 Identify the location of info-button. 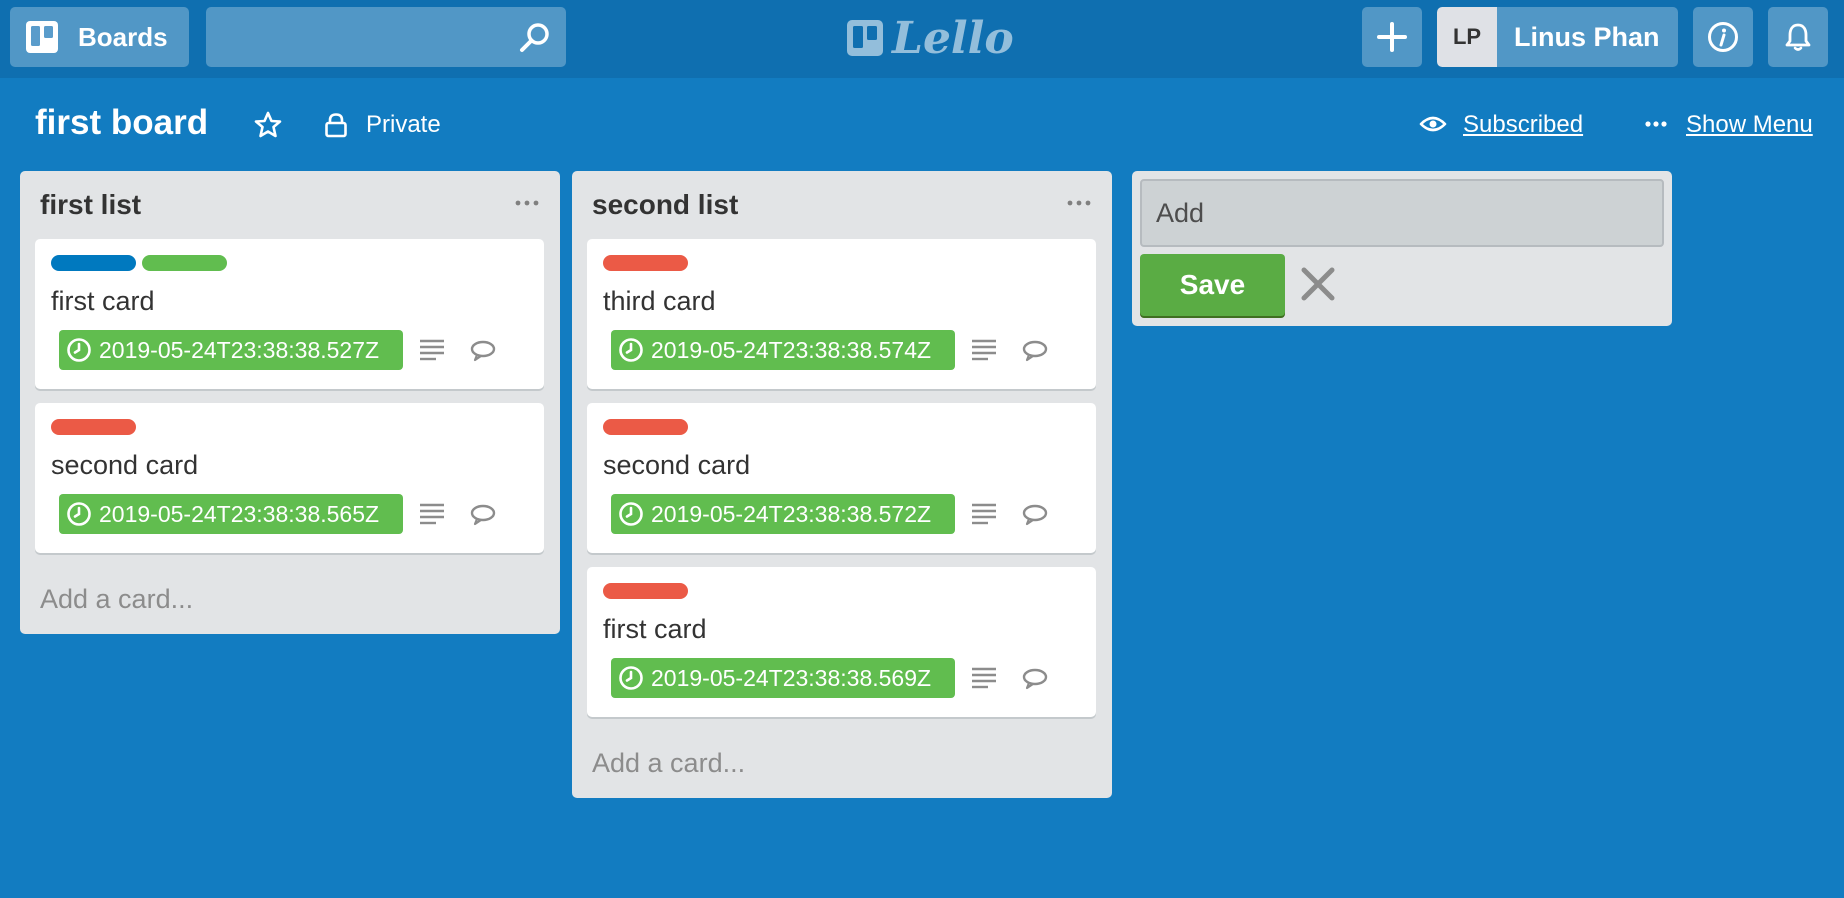
(1723, 37).